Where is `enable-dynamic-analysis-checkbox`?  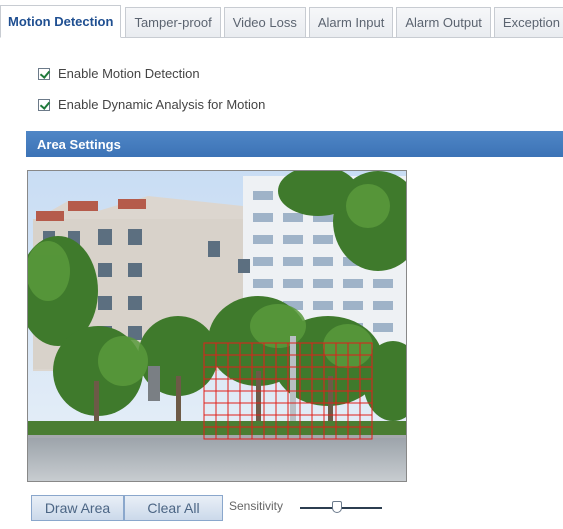 enable-dynamic-analysis-checkbox is located at coordinates (44, 104).